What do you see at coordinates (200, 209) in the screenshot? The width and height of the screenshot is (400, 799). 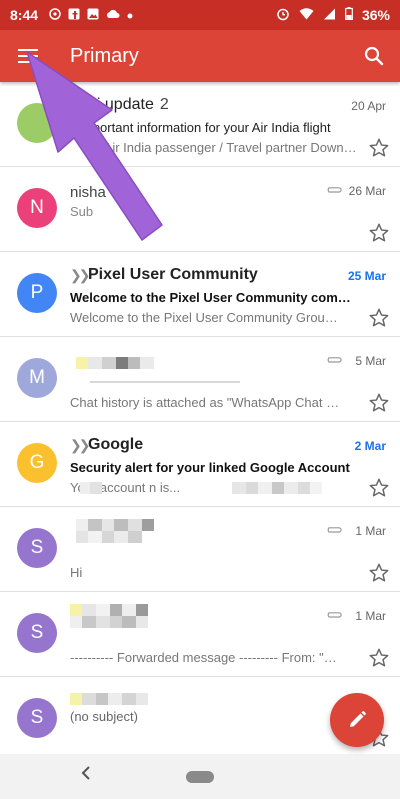 I see `email-row: N nisha 26 Mar Sub` at bounding box center [200, 209].